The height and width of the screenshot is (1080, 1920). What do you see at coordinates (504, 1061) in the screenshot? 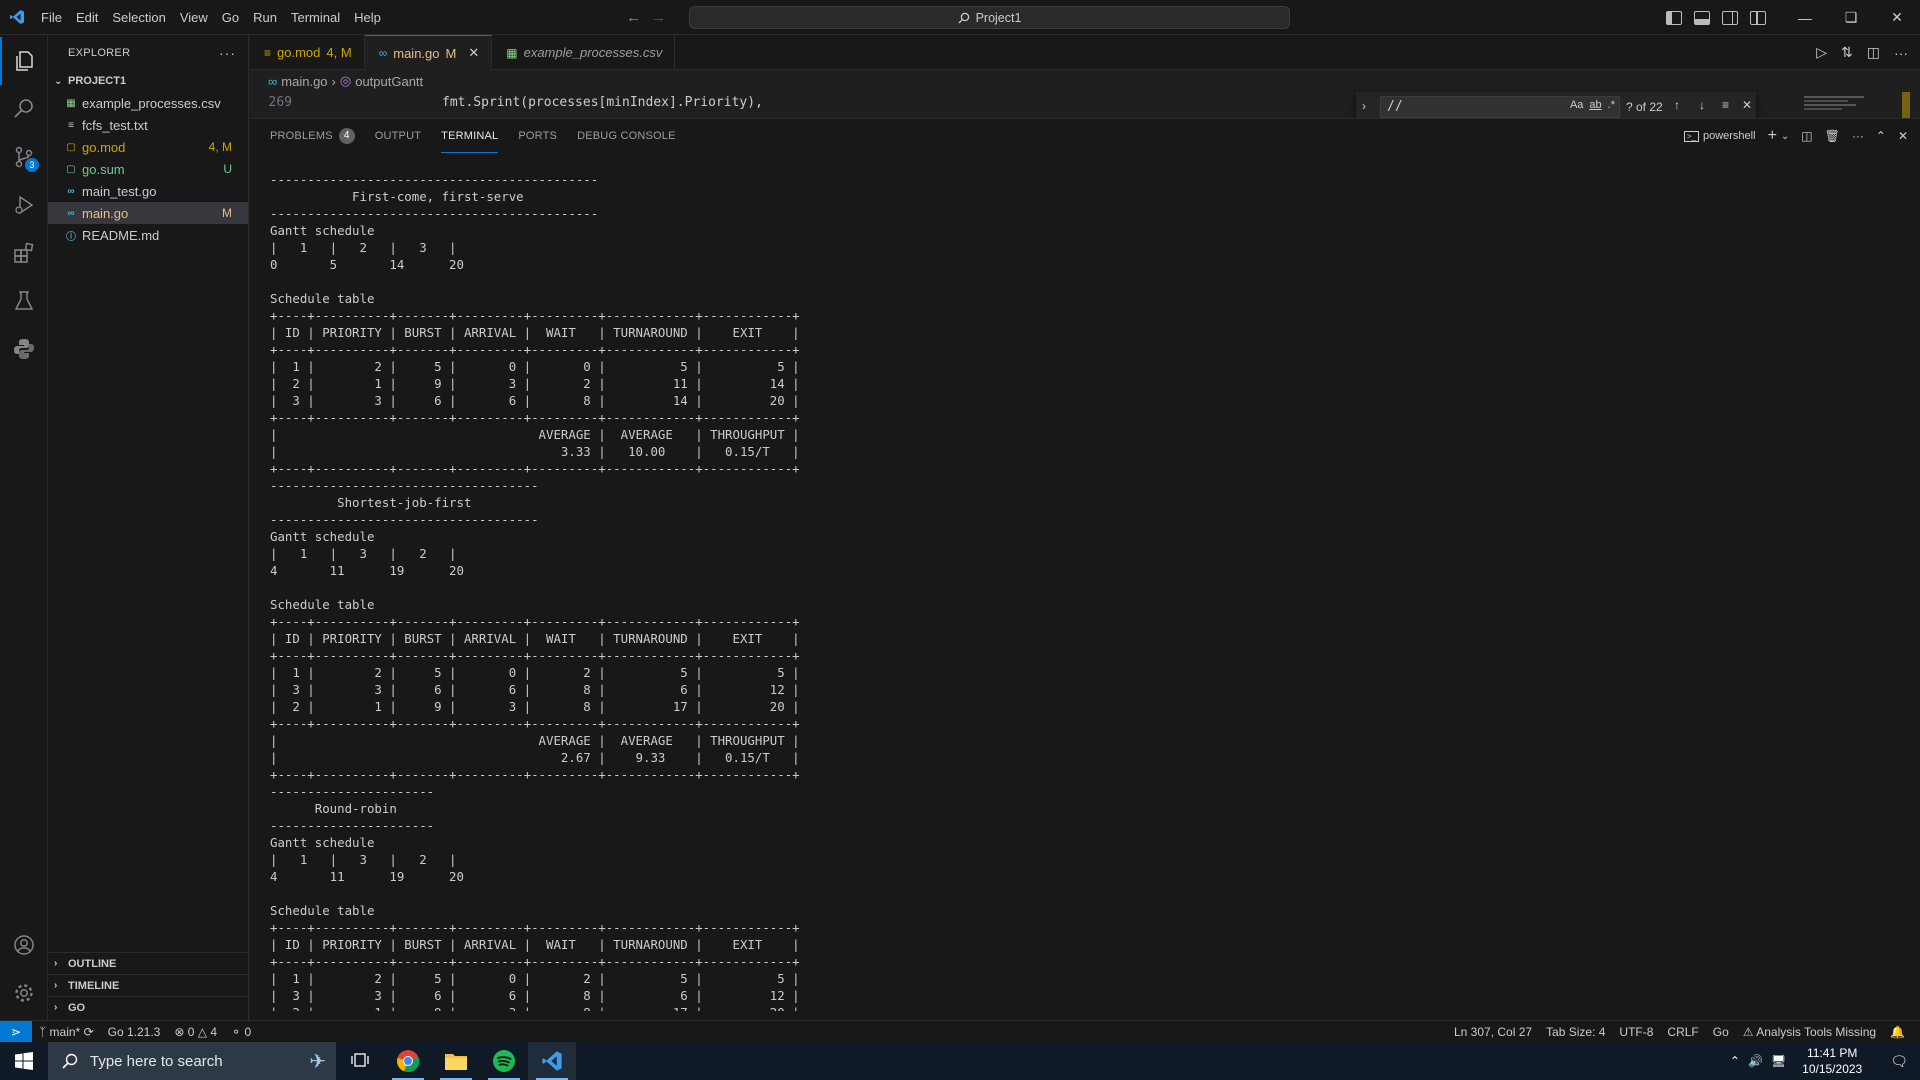
I see `spotify-icon` at bounding box center [504, 1061].